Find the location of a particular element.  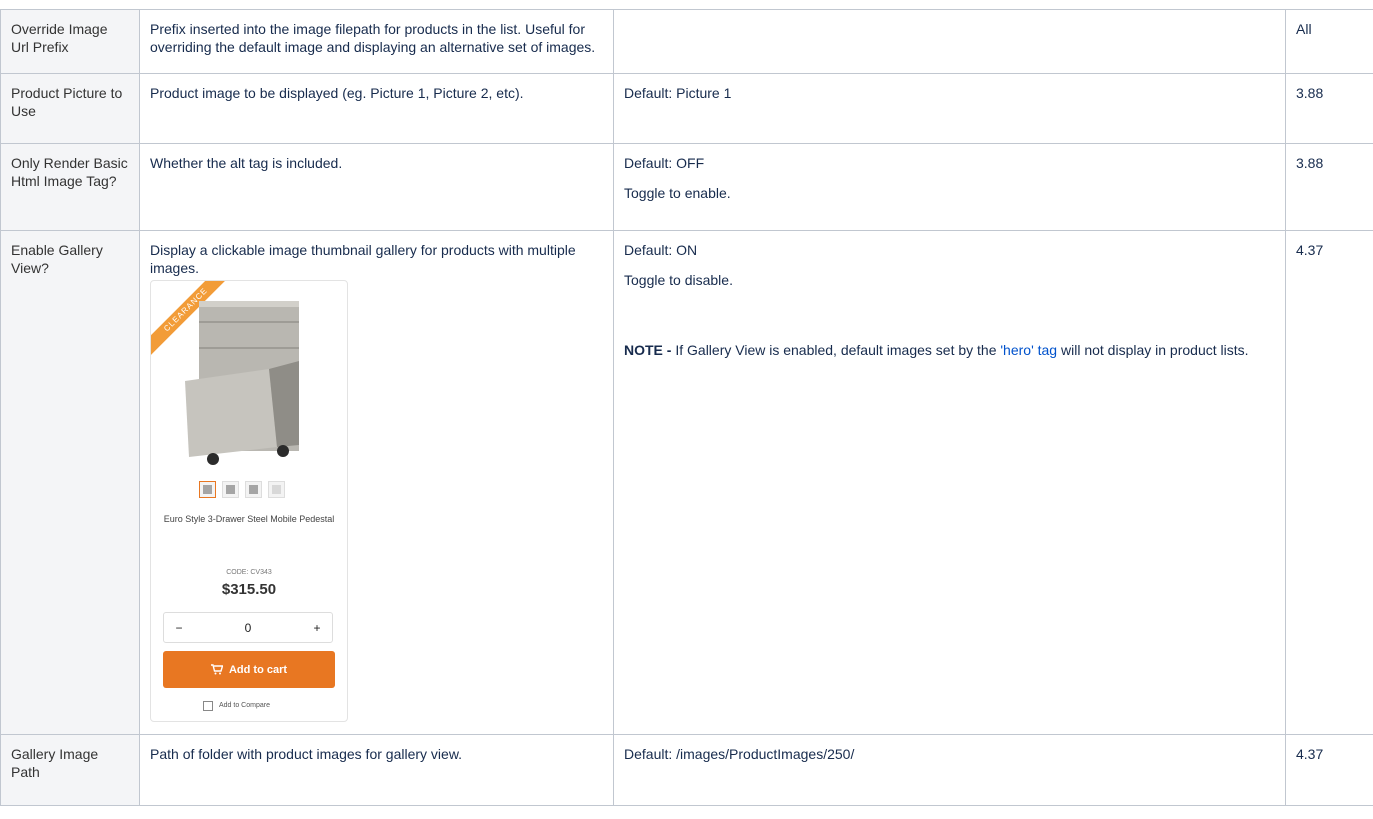

row-name: Product Picture to Use is located at coordinates (70, 108).